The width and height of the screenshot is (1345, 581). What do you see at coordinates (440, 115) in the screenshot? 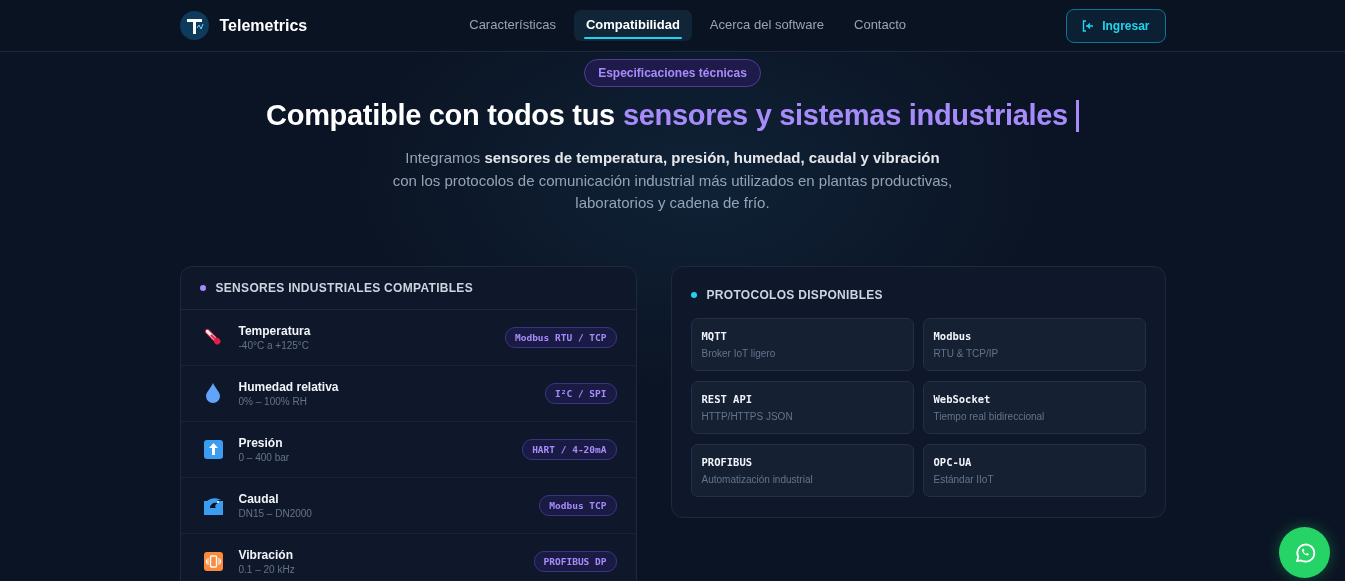
I see `hero-title: Compatible con todos tus` at bounding box center [440, 115].